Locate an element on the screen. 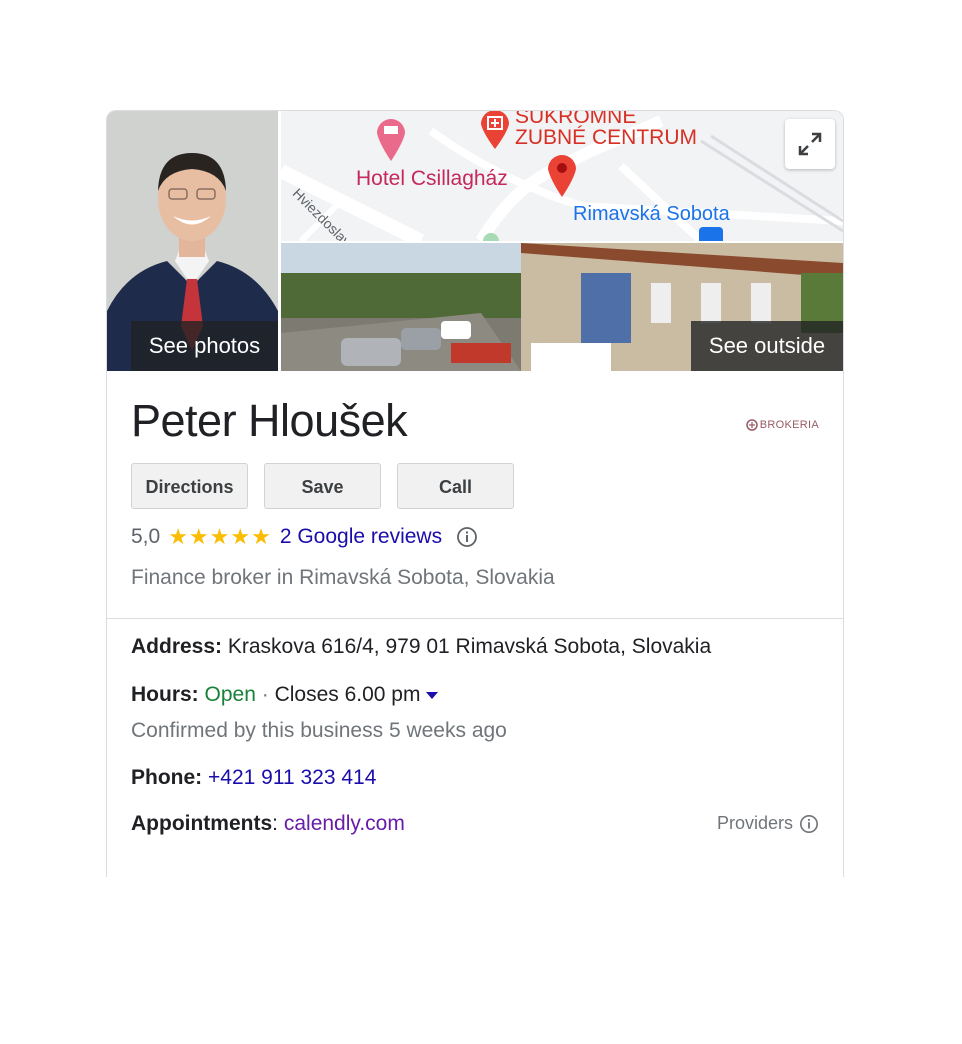 This screenshot has height=1044, width=962. profile-photo: See photos is located at coordinates (193, 241).